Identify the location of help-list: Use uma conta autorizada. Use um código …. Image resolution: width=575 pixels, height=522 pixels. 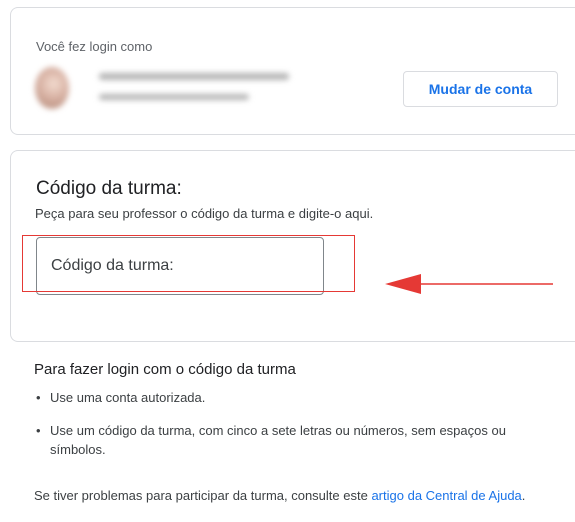
(291, 423).